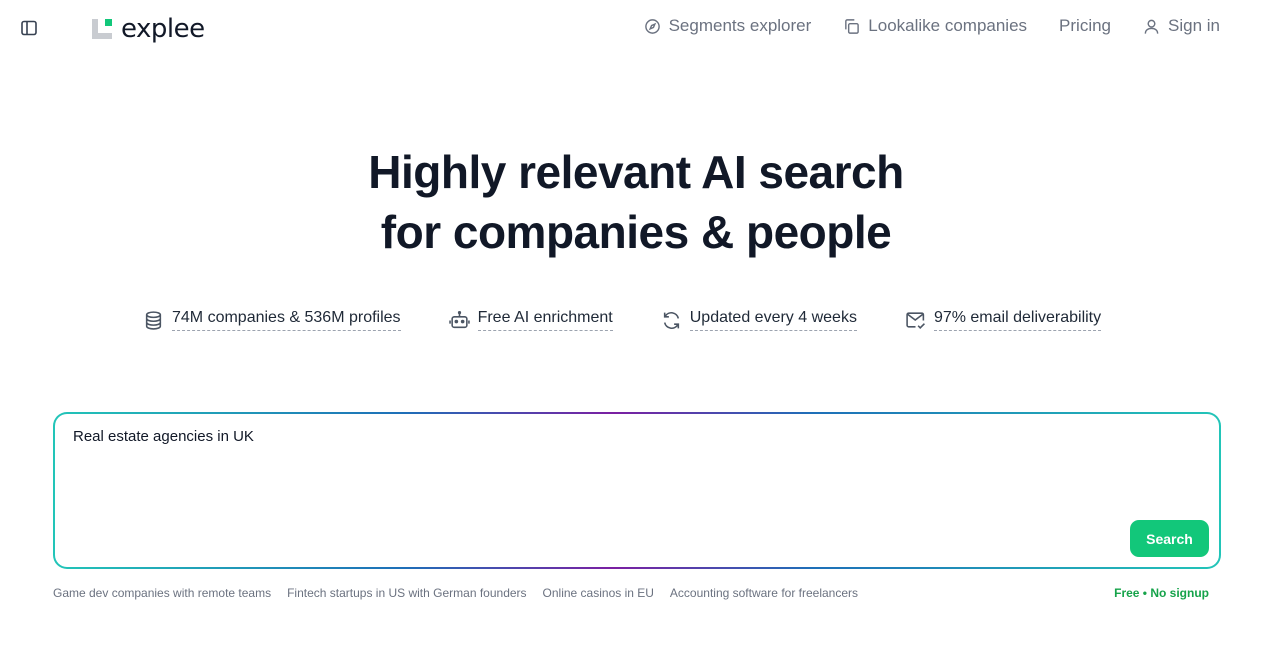  Describe the element at coordinates (636, 232) in the screenshot. I see `hero-title-line-2: for companies & people` at that location.